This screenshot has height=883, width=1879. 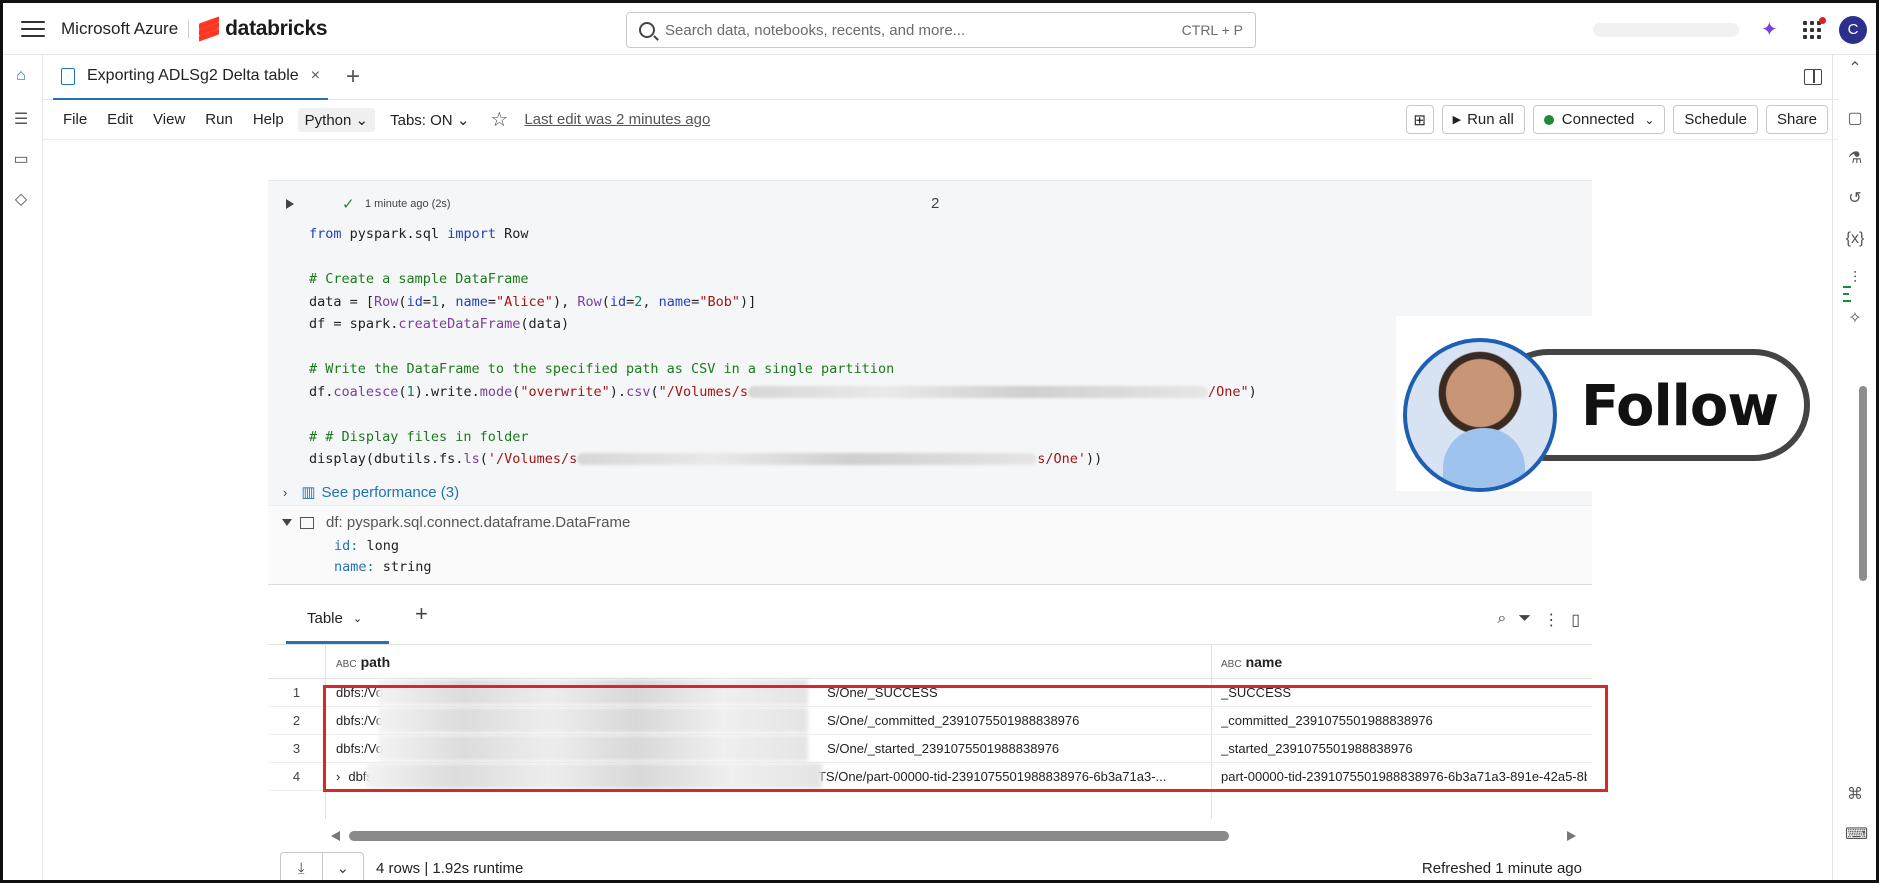 I want to click on terminal-icon: ⌨, so click(x=1856, y=835).